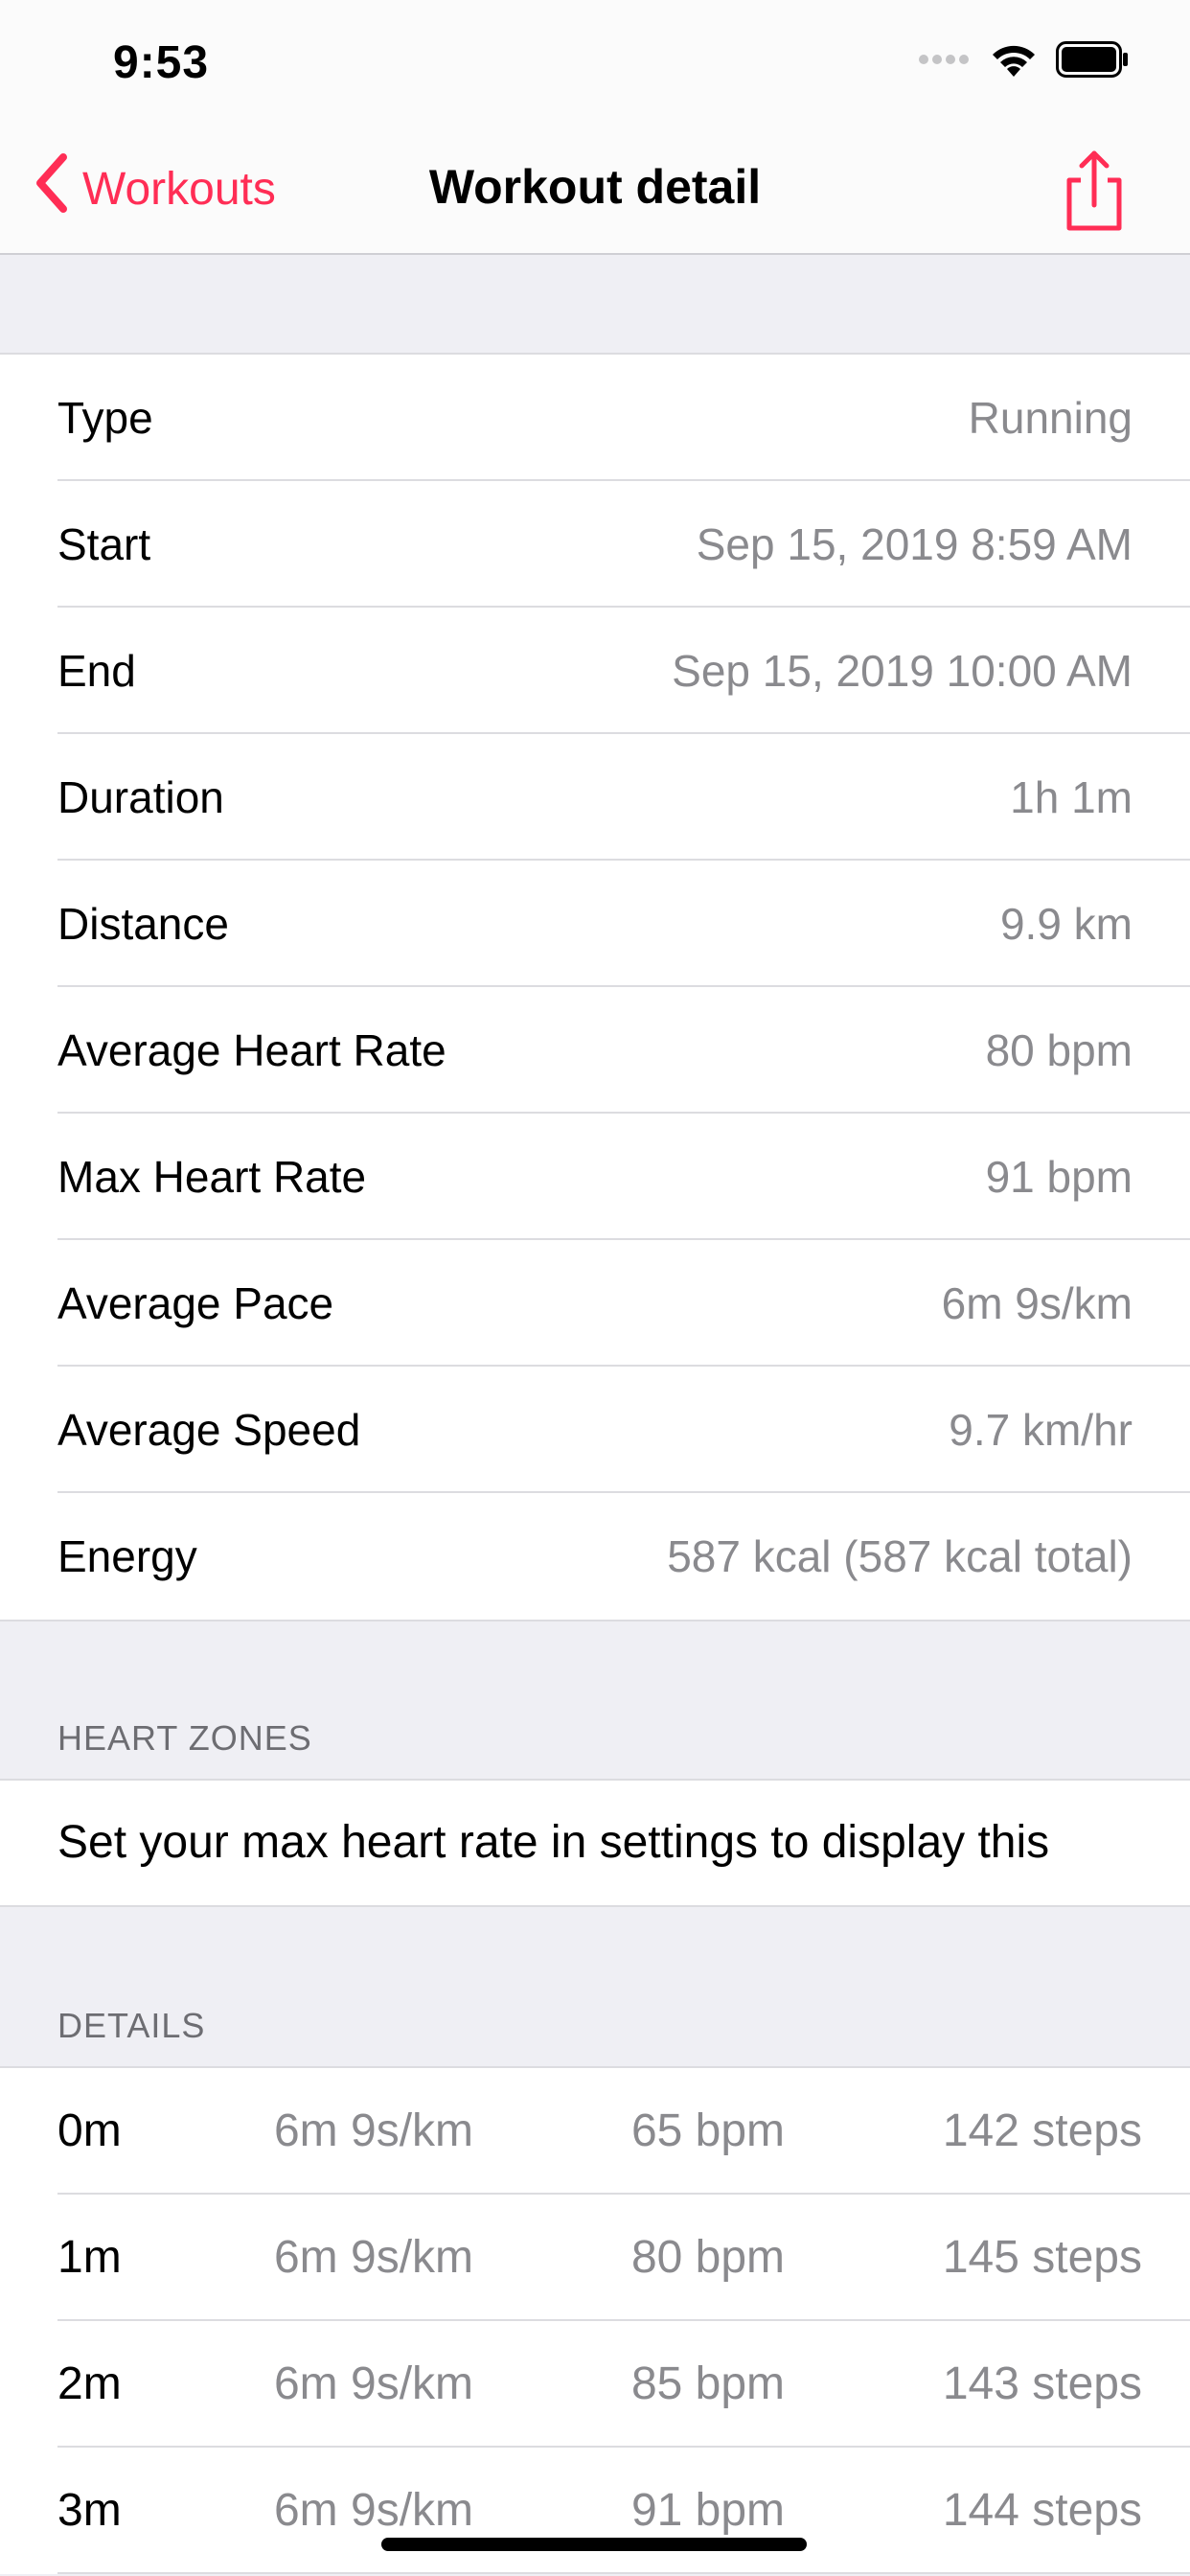 This screenshot has width=1190, height=2576. I want to click on status-time: 9:53, so click(162, 63).